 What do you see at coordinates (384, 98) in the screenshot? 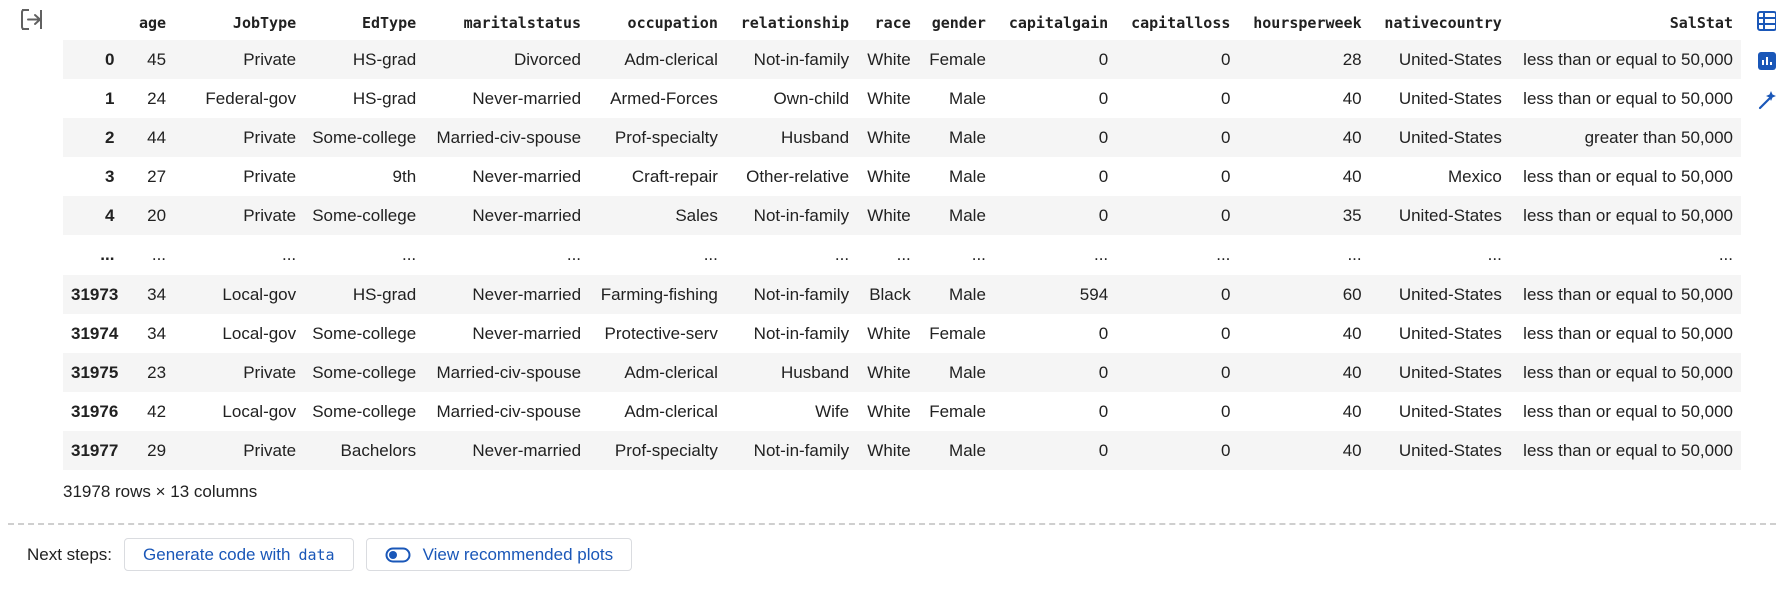
I see `table-cell: HS-grad` at bounding box center [384, 98].